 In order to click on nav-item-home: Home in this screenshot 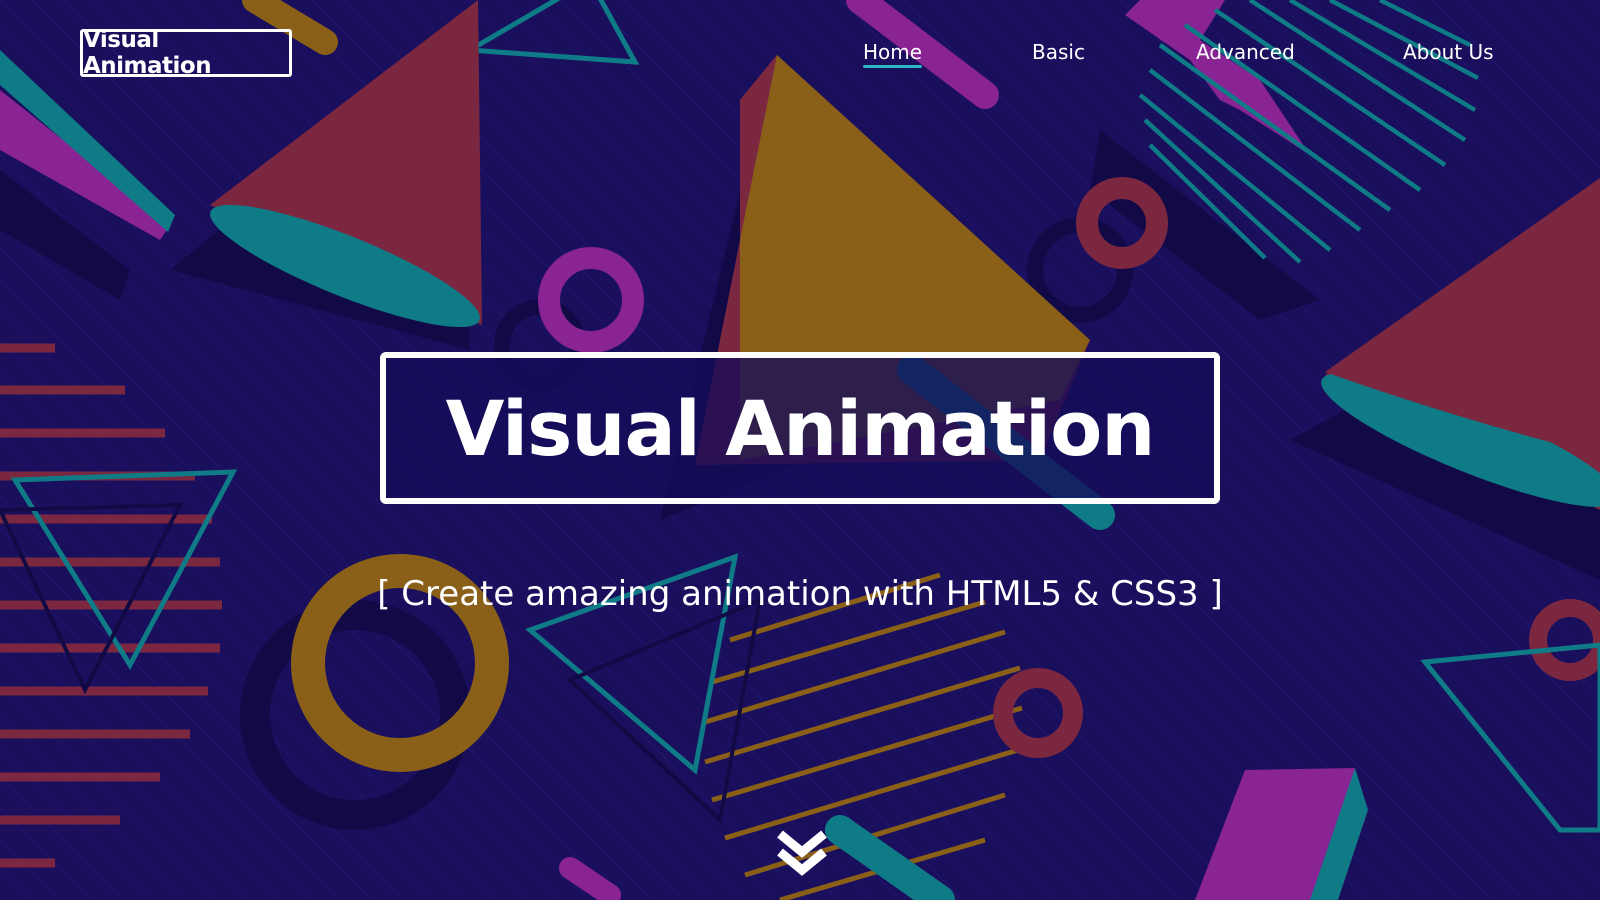, I will do `click(893, 53)`.